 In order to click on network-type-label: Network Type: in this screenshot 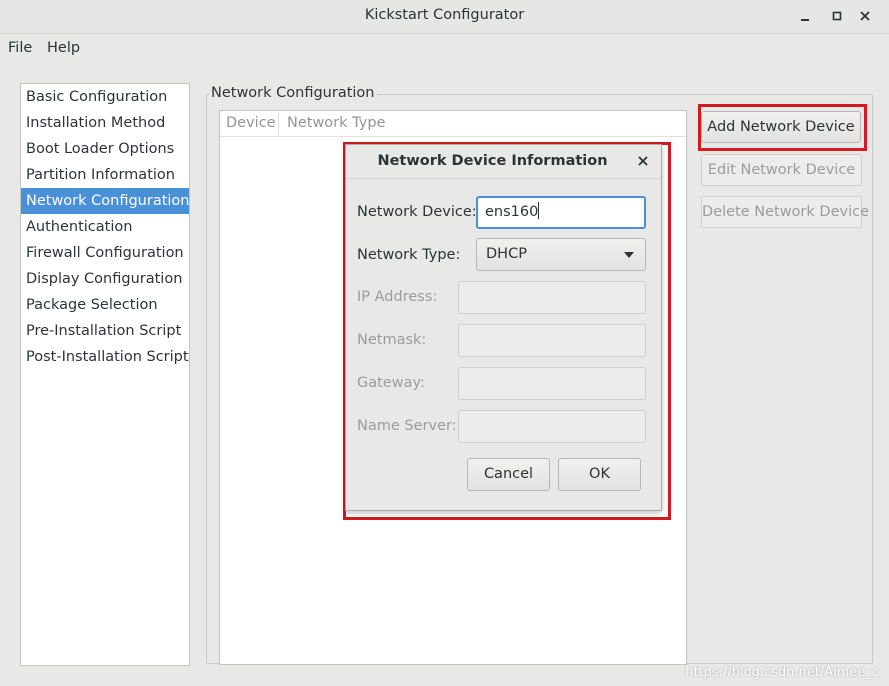, I will do `click(409, 255)`.